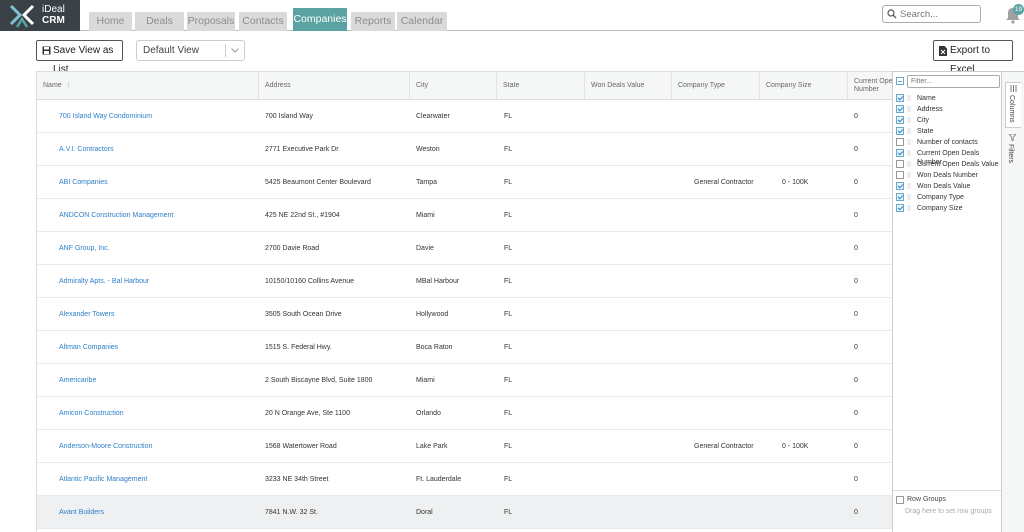  What do you see at coordinates (1014, 15) in the screenshot?
I see `notifications-button: 19` at bounding box center [1014, 15].